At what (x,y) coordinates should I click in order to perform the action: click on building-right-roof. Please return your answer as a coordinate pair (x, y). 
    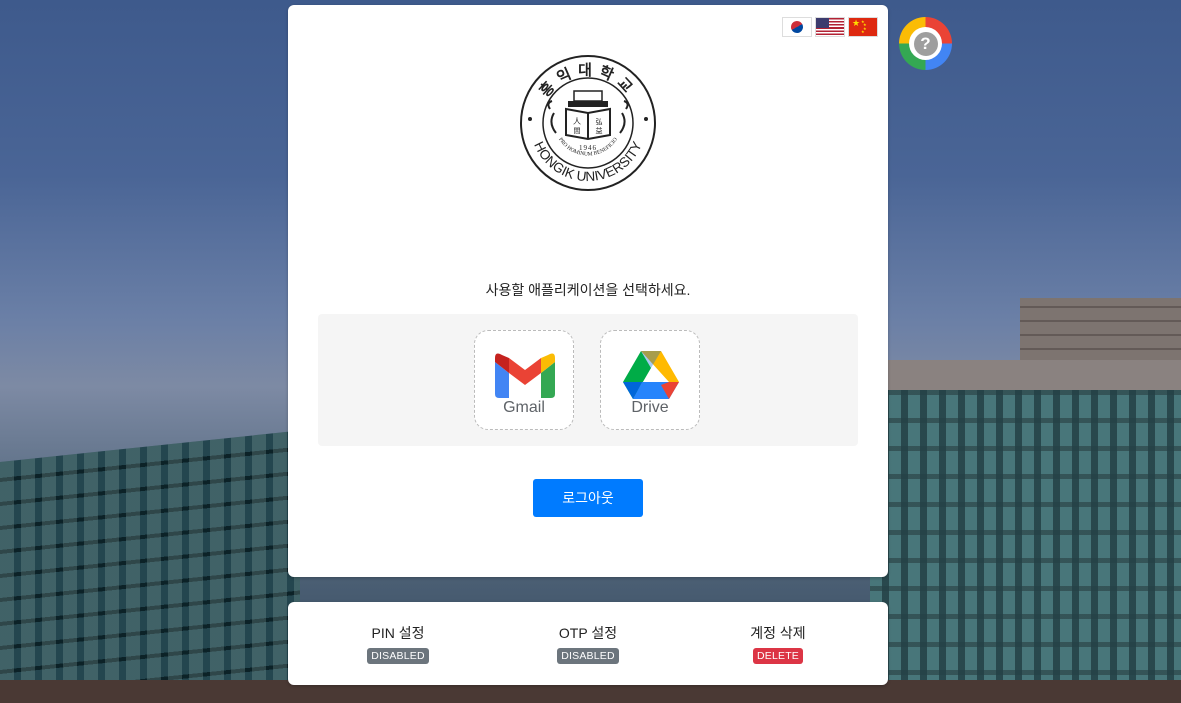
    Looking at the image, I should click on (1025, 375).